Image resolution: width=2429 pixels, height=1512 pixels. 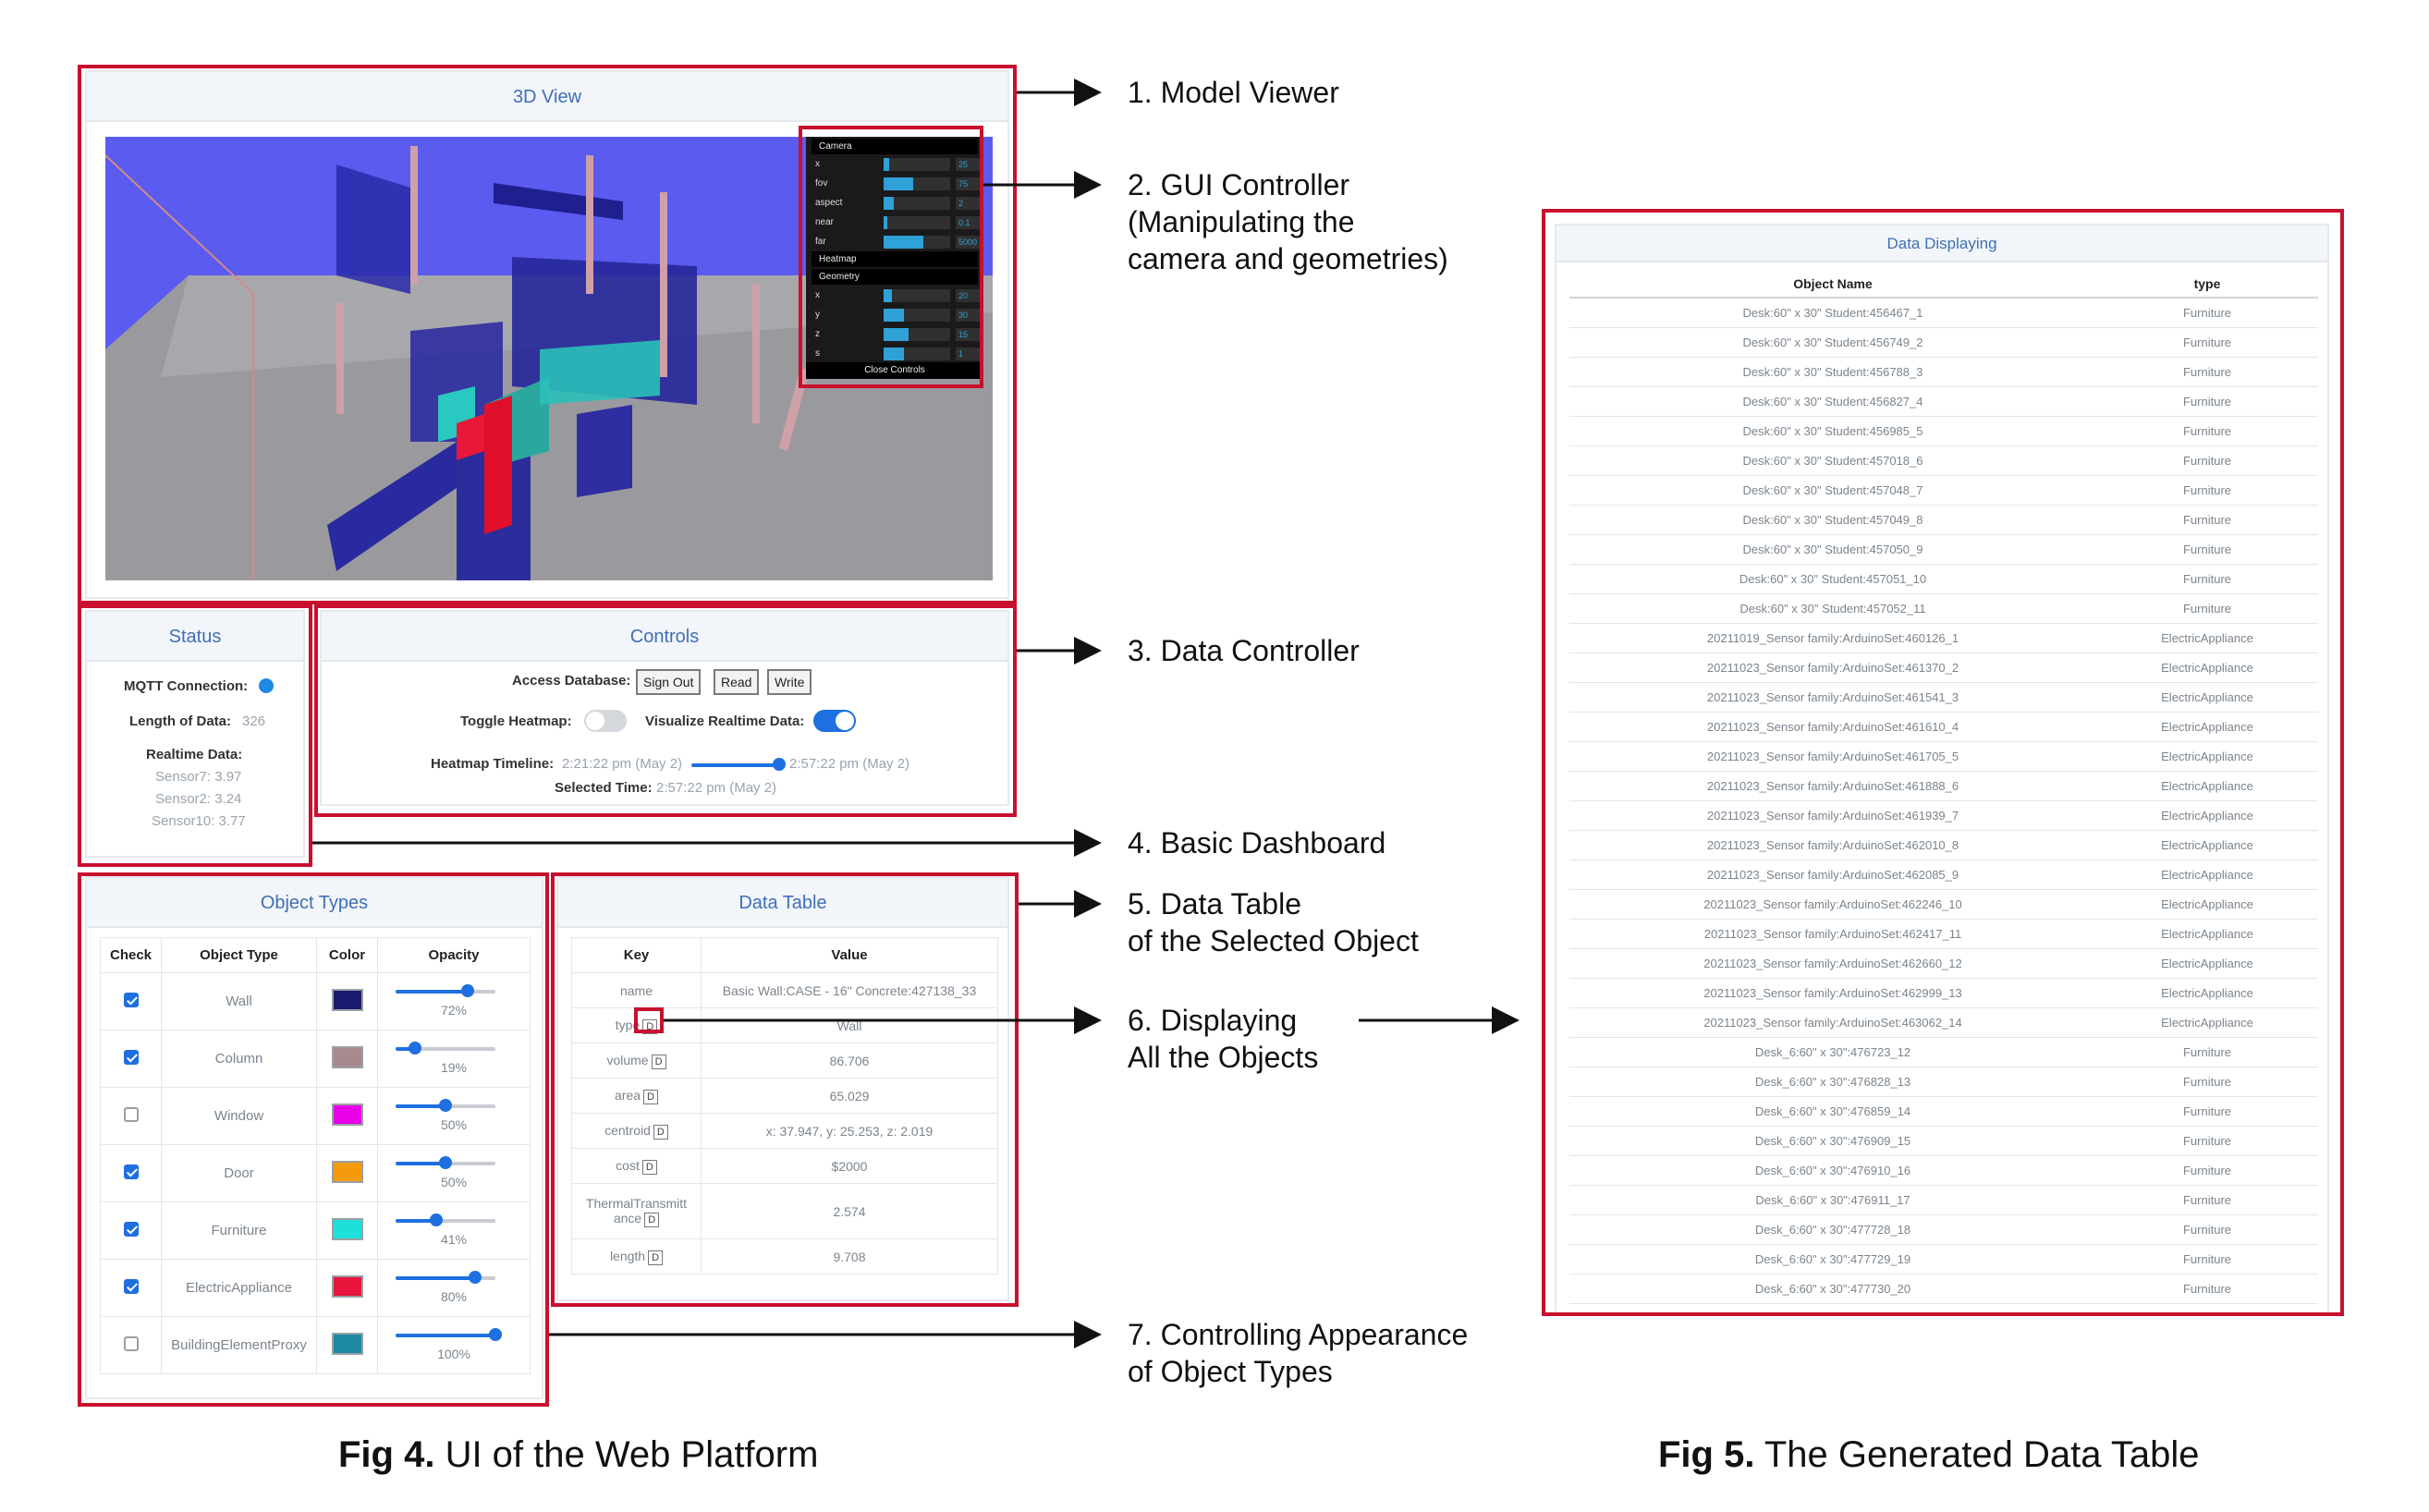 I want to click on annotation-data-table: 5. Data Table of the Selected Object, so click(x=1273, y=922).